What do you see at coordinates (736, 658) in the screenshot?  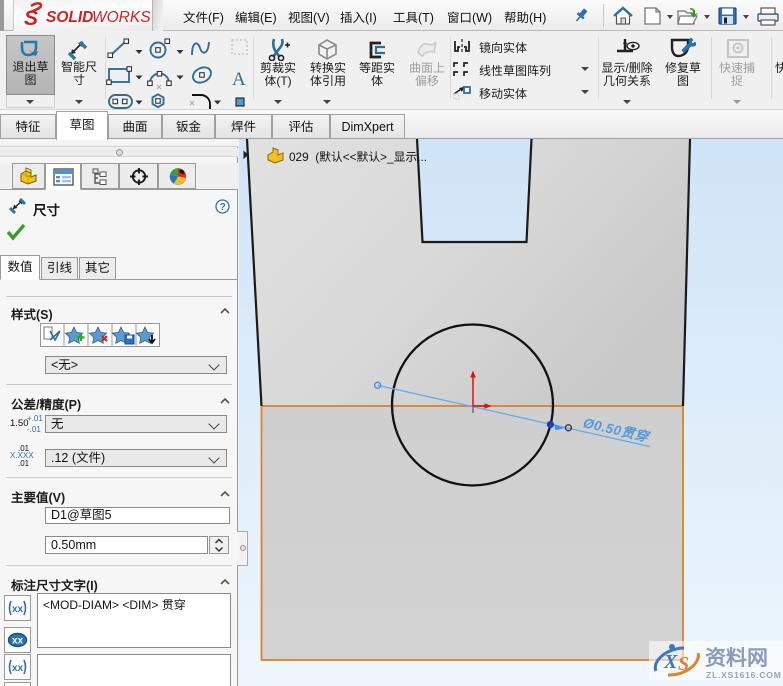 I see `svg-text: 资料网` at bounding box center [736, 658].